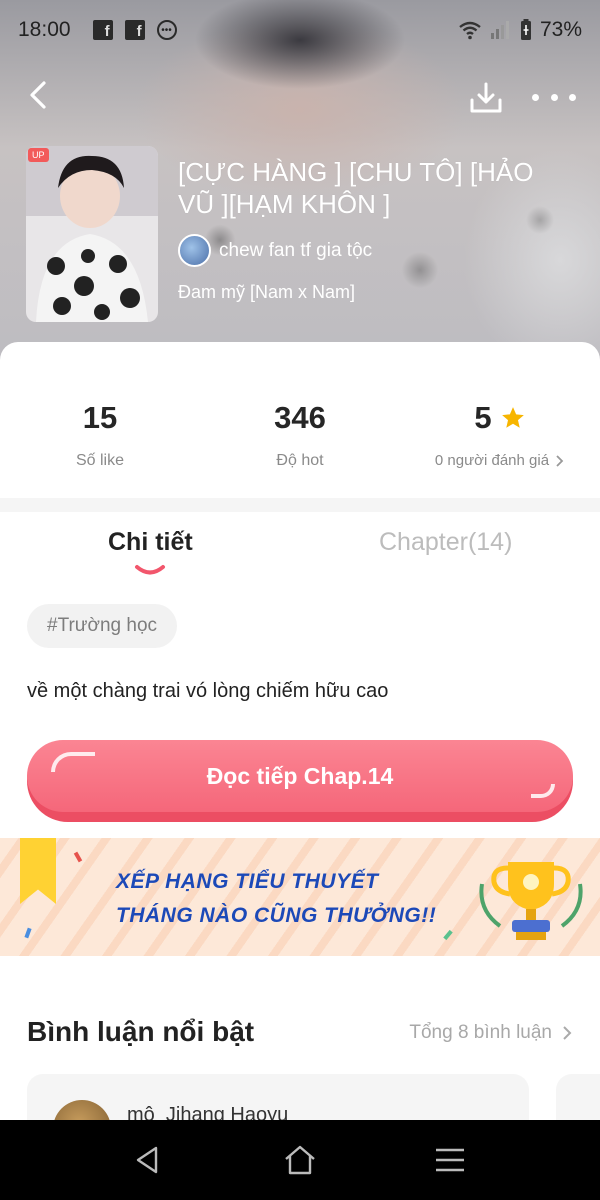 This screenshot has width=600, height=1200. I want to click on stat-rating: 5 0 người đánh giá, so click(500, 434).